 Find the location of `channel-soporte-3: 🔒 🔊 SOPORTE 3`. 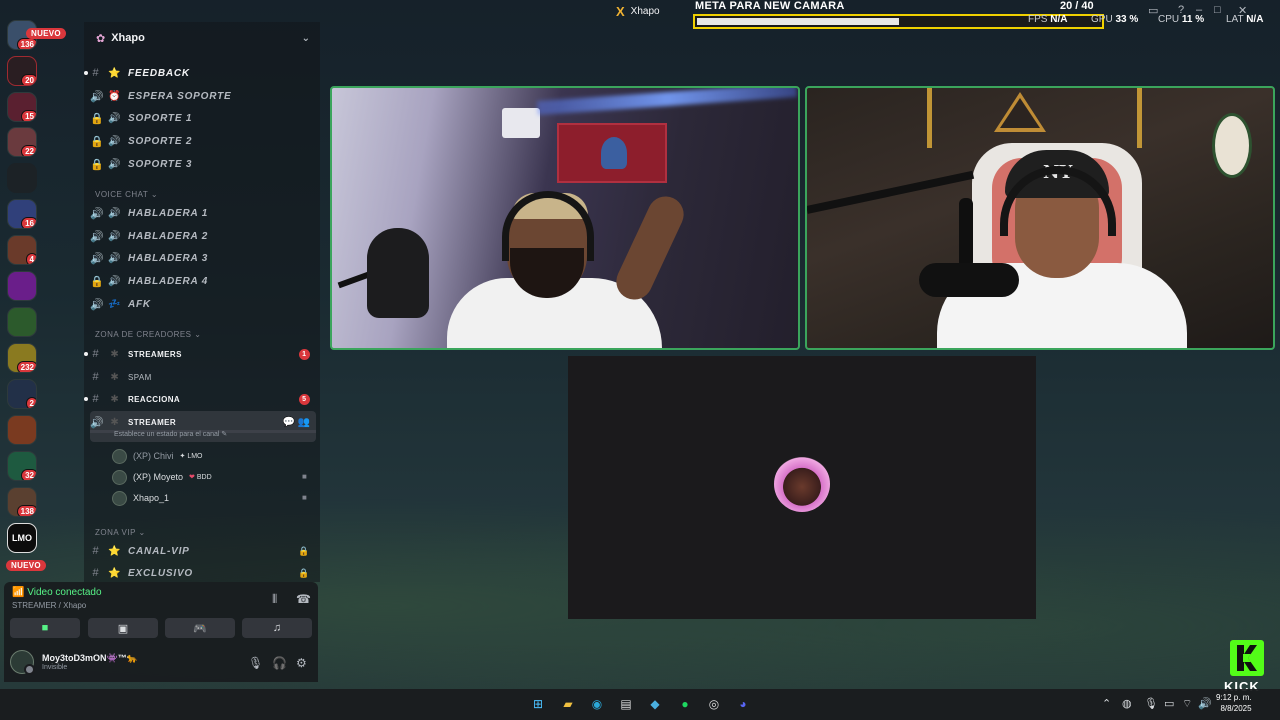

channel-soporte-3: 🔒 🔊 SOPORTE 3 is located at coordinates (203, 164).